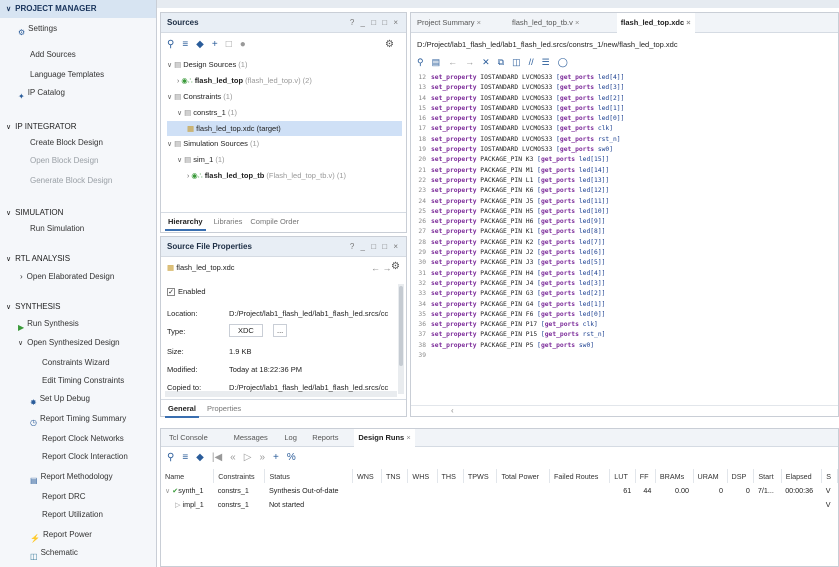 The width and height of the screenshot is (839, 567). Describe the element at coordinates (38, 55) in the screenshot. I see `nav-item: Add Sources` at that location.